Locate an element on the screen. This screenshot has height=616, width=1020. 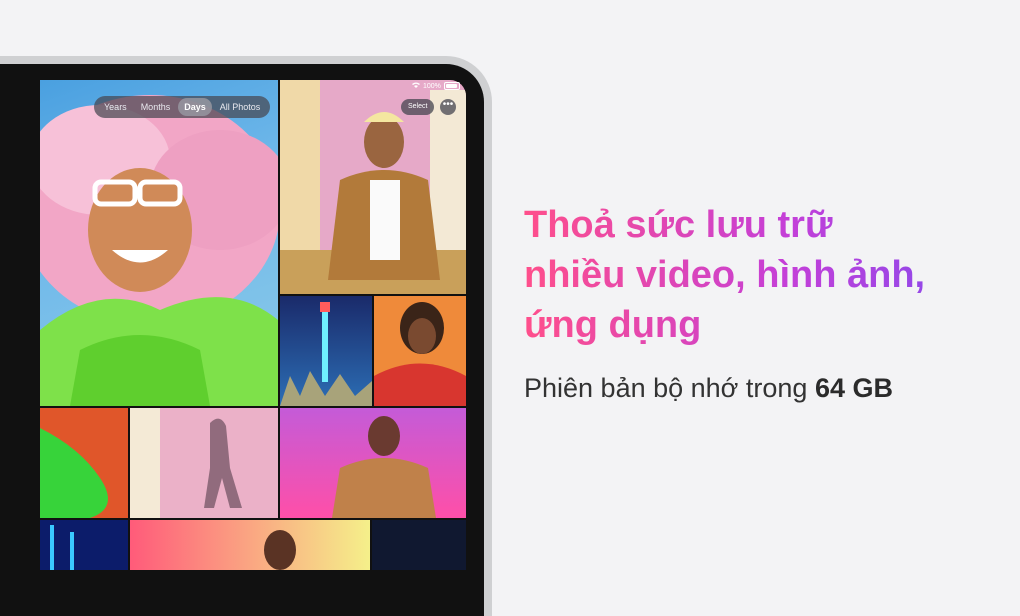
photo-dark-blue is located at coordinates (419, 545).